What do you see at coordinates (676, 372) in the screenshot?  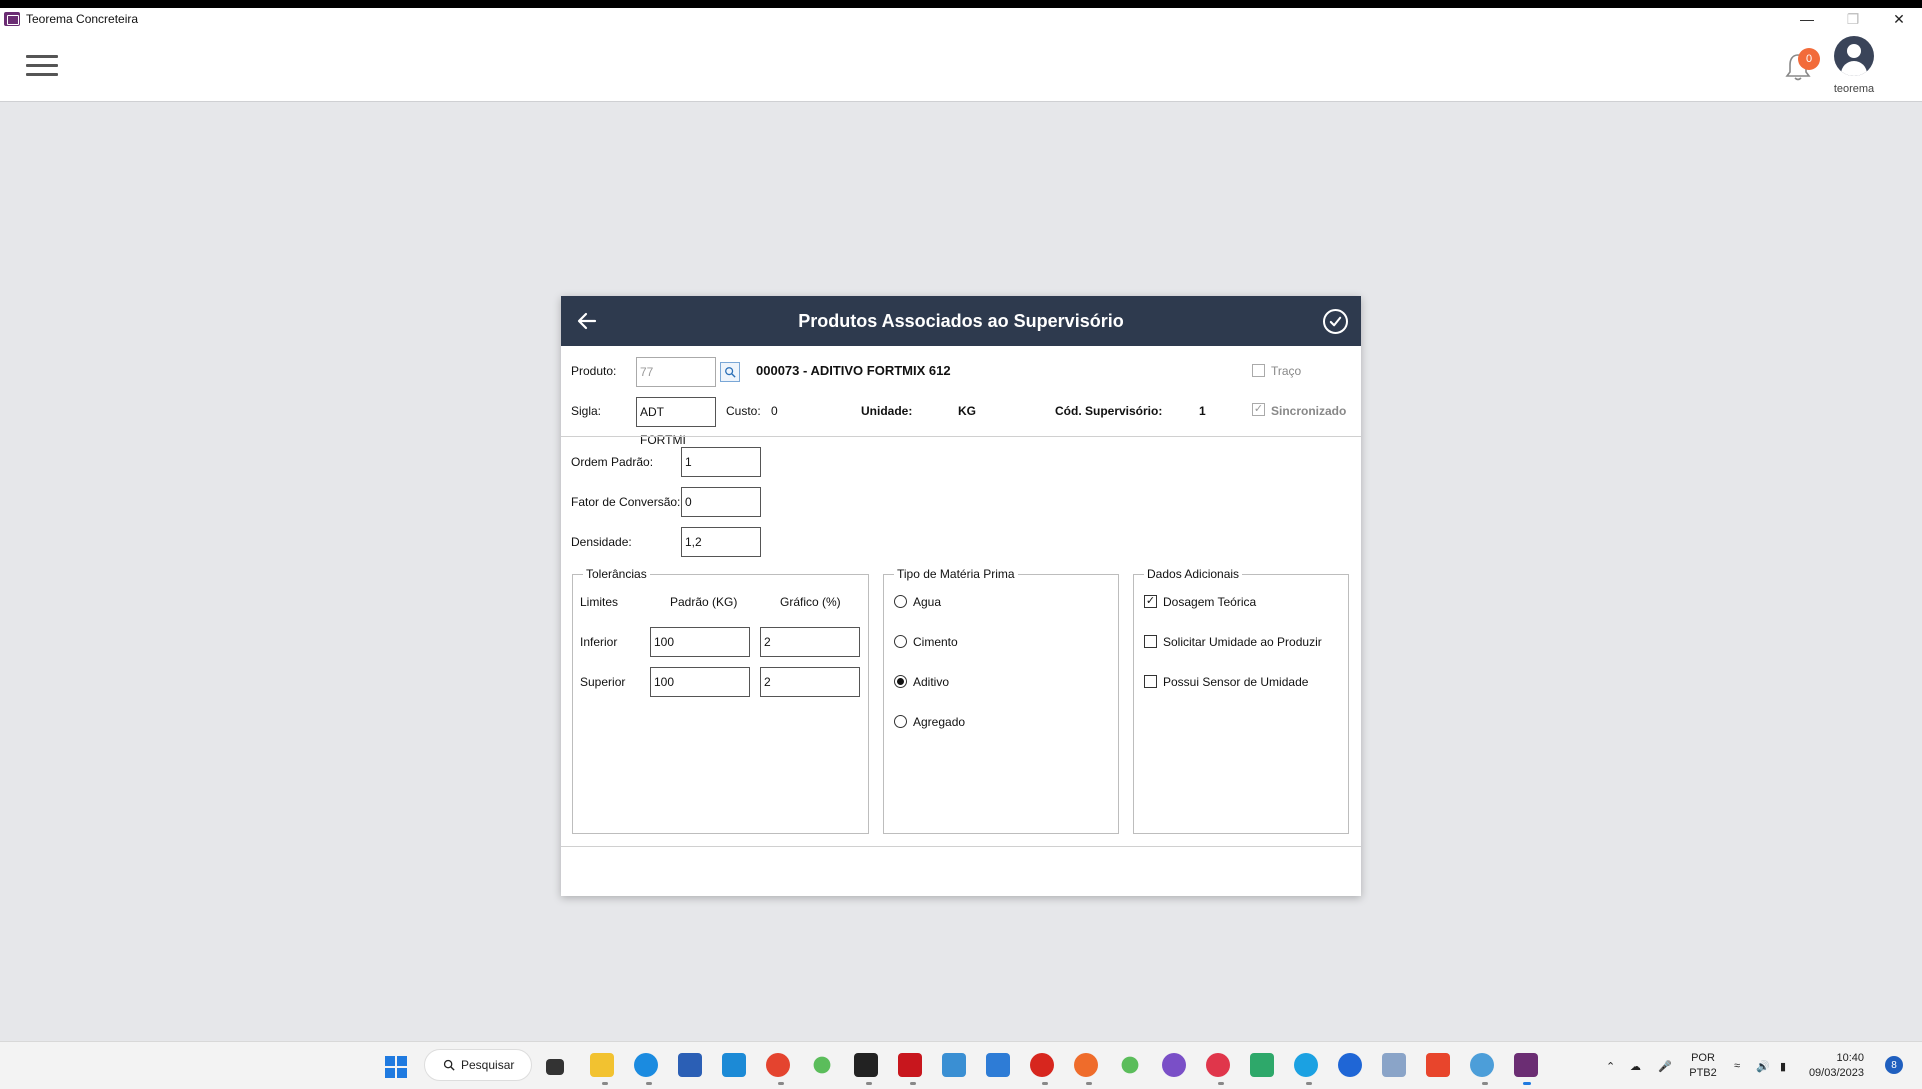 I see `produto-code-input: 77` at bounding box center [676, 372].